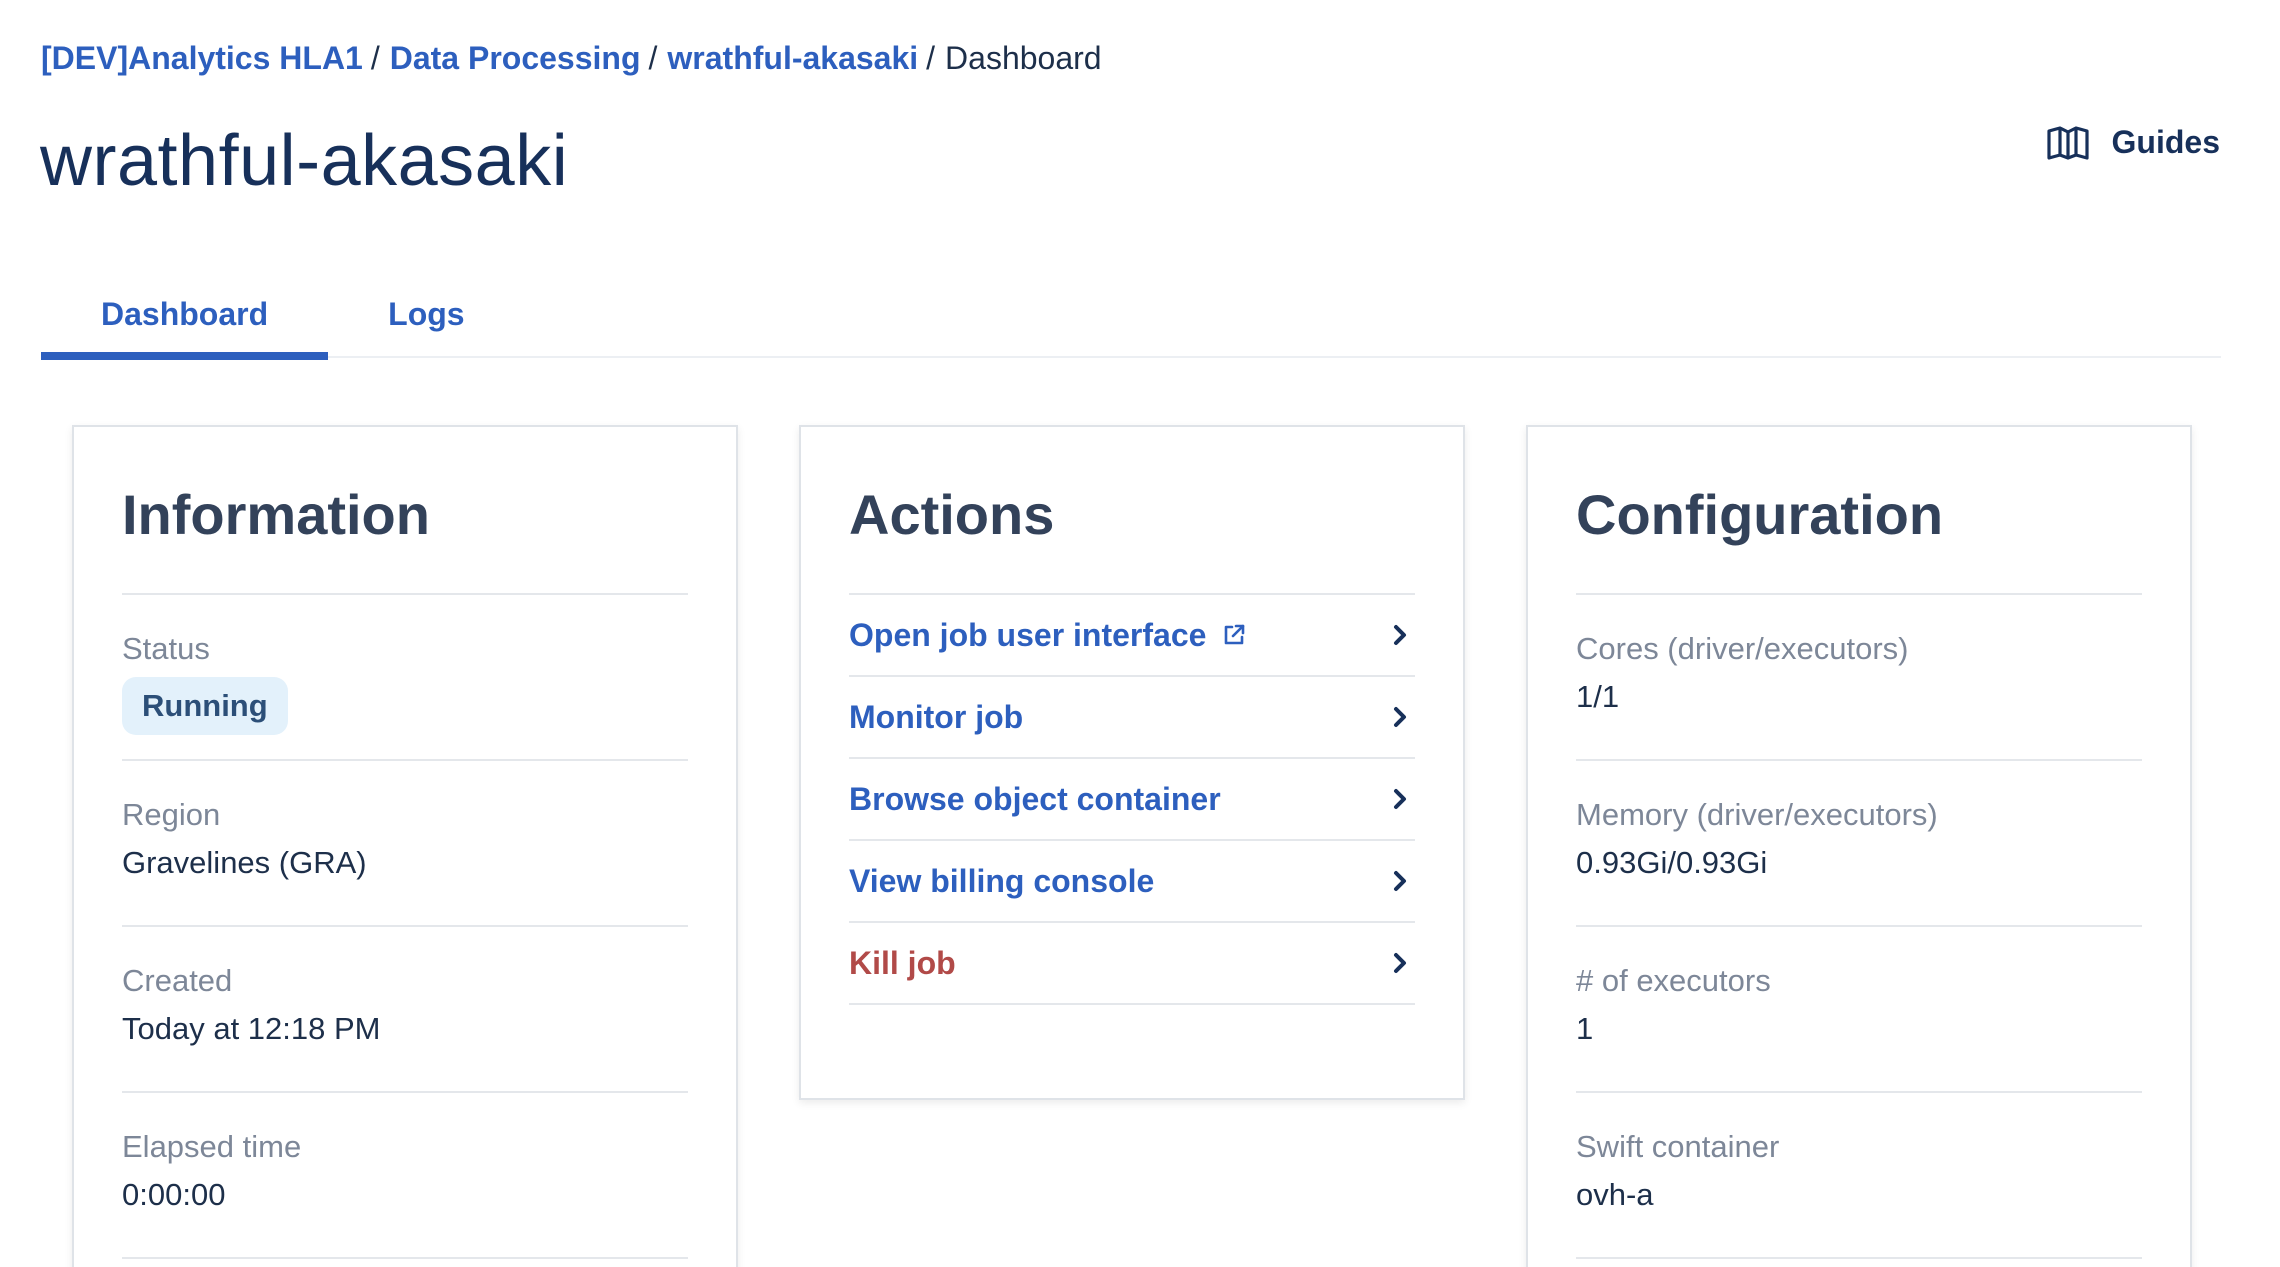 This screenshot has height=1267, width=2280. What do you see at coordinates (426, 314) in the screenshot?
I see `tab-logs: Logs` at bounding box center [426, 314].